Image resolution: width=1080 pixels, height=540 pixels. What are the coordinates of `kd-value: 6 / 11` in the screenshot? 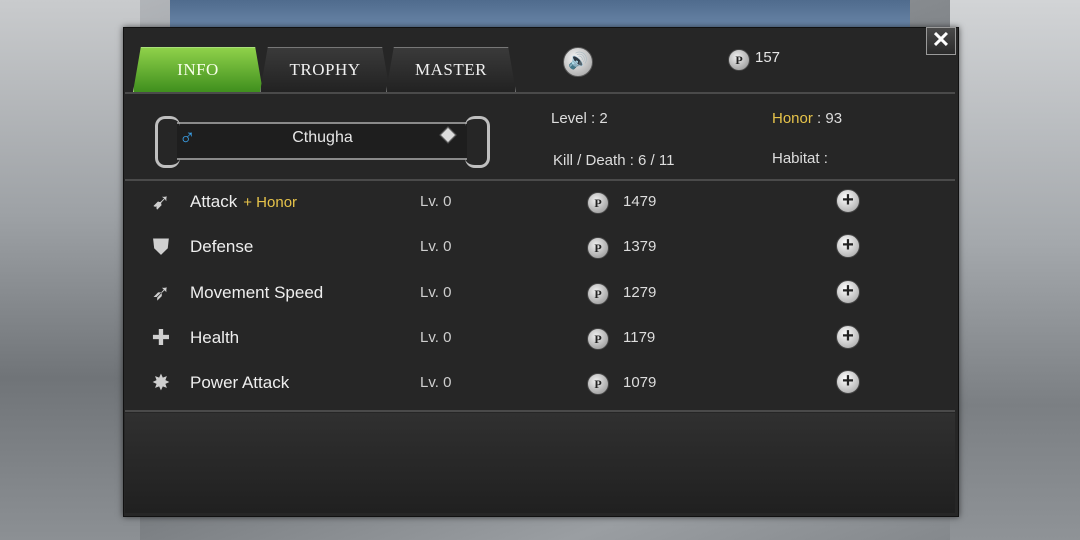 It's located at (656, 160).